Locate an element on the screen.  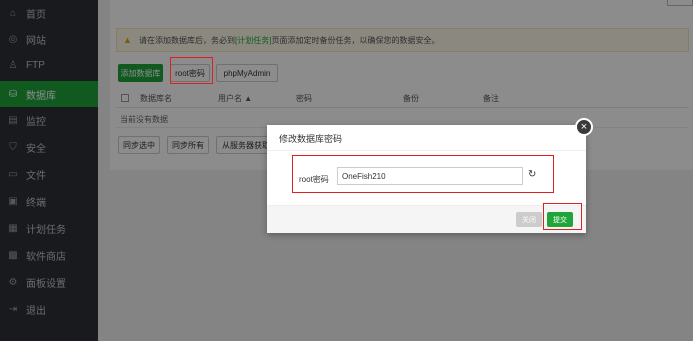
modal-backdrop-sidebar is located at coordinates (49, 170).